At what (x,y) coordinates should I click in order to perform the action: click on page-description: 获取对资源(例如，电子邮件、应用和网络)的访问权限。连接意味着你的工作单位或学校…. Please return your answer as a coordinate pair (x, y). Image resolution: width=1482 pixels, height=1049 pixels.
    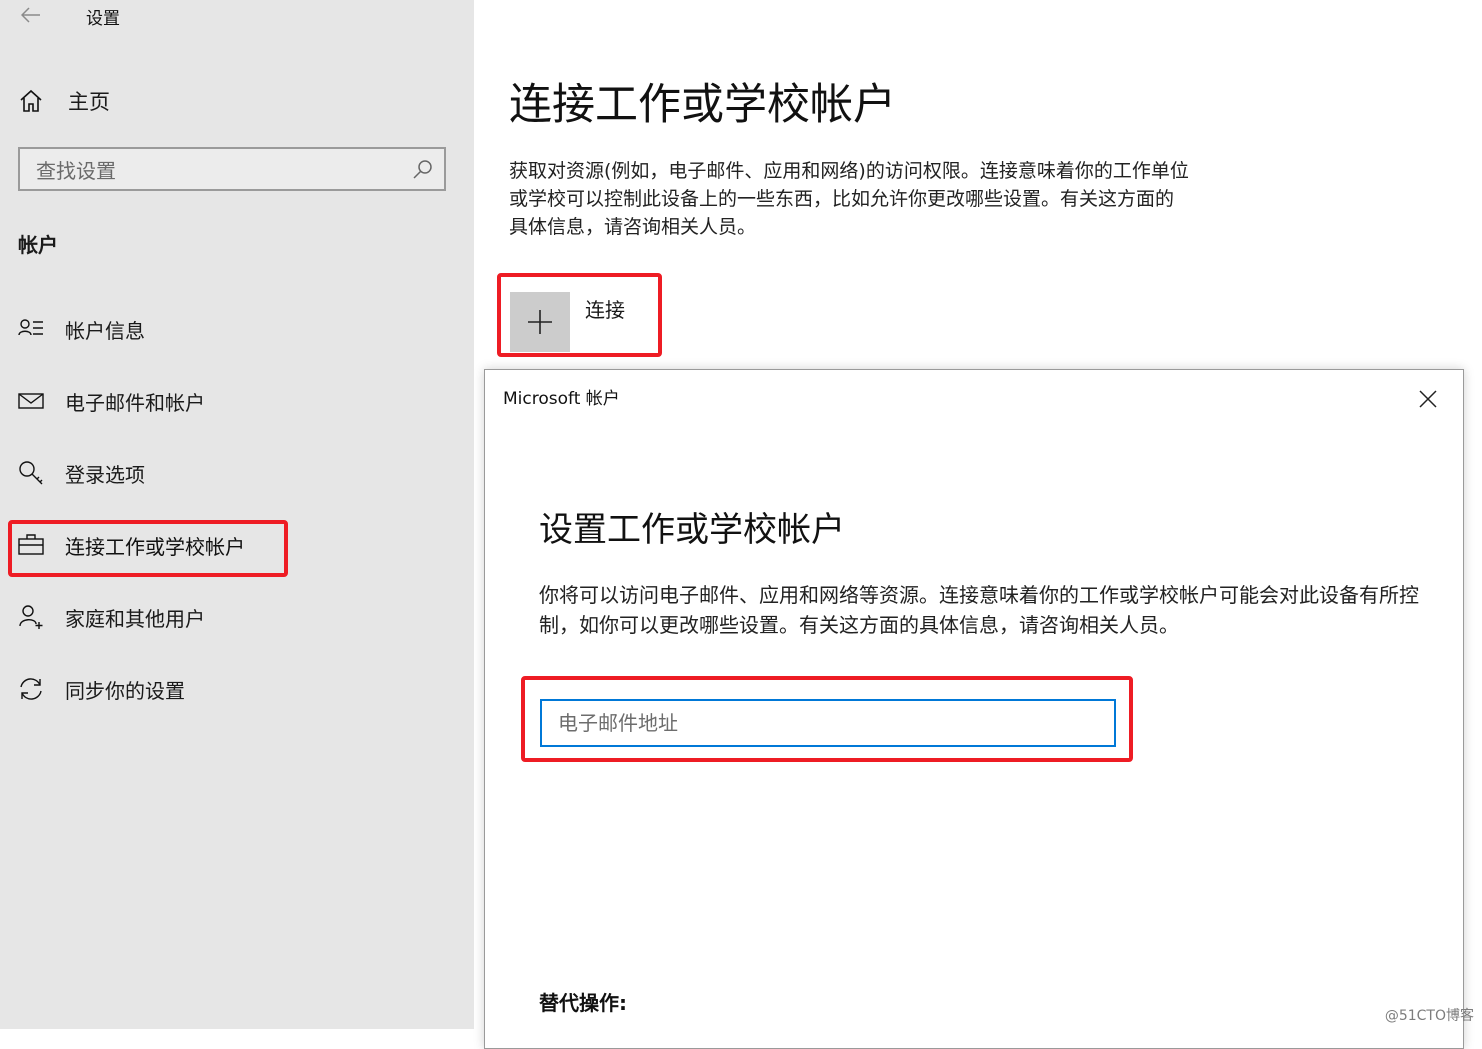
    Looking at the image, I should click on (849, 199).